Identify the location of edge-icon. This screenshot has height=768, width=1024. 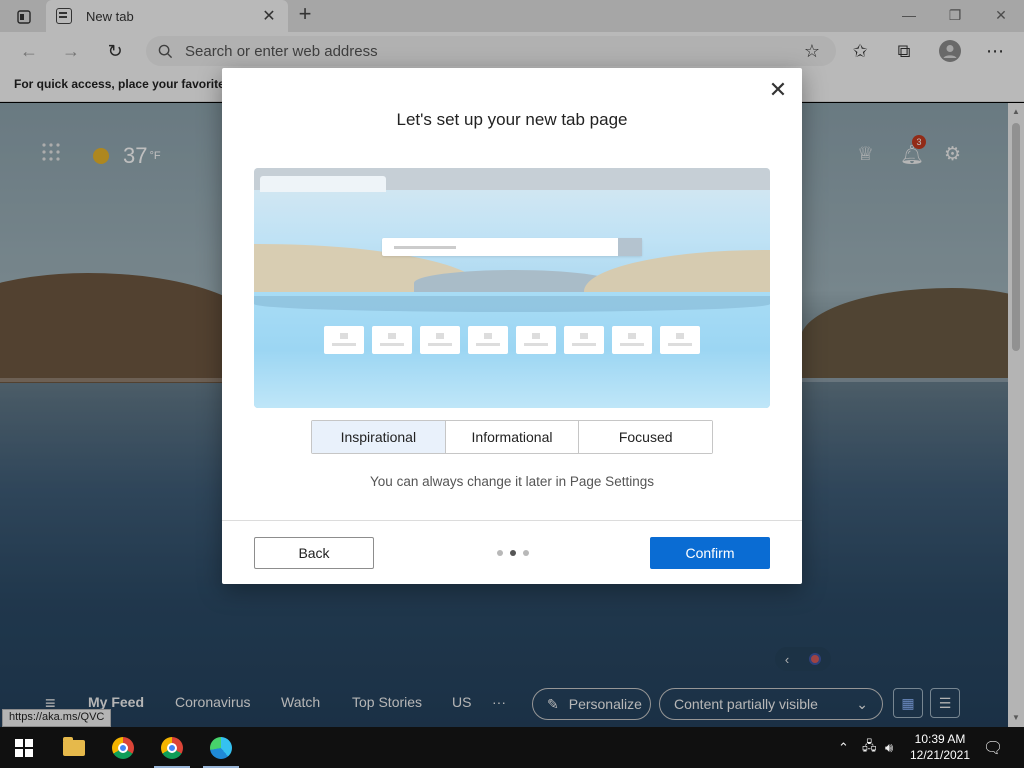
(221, 747).